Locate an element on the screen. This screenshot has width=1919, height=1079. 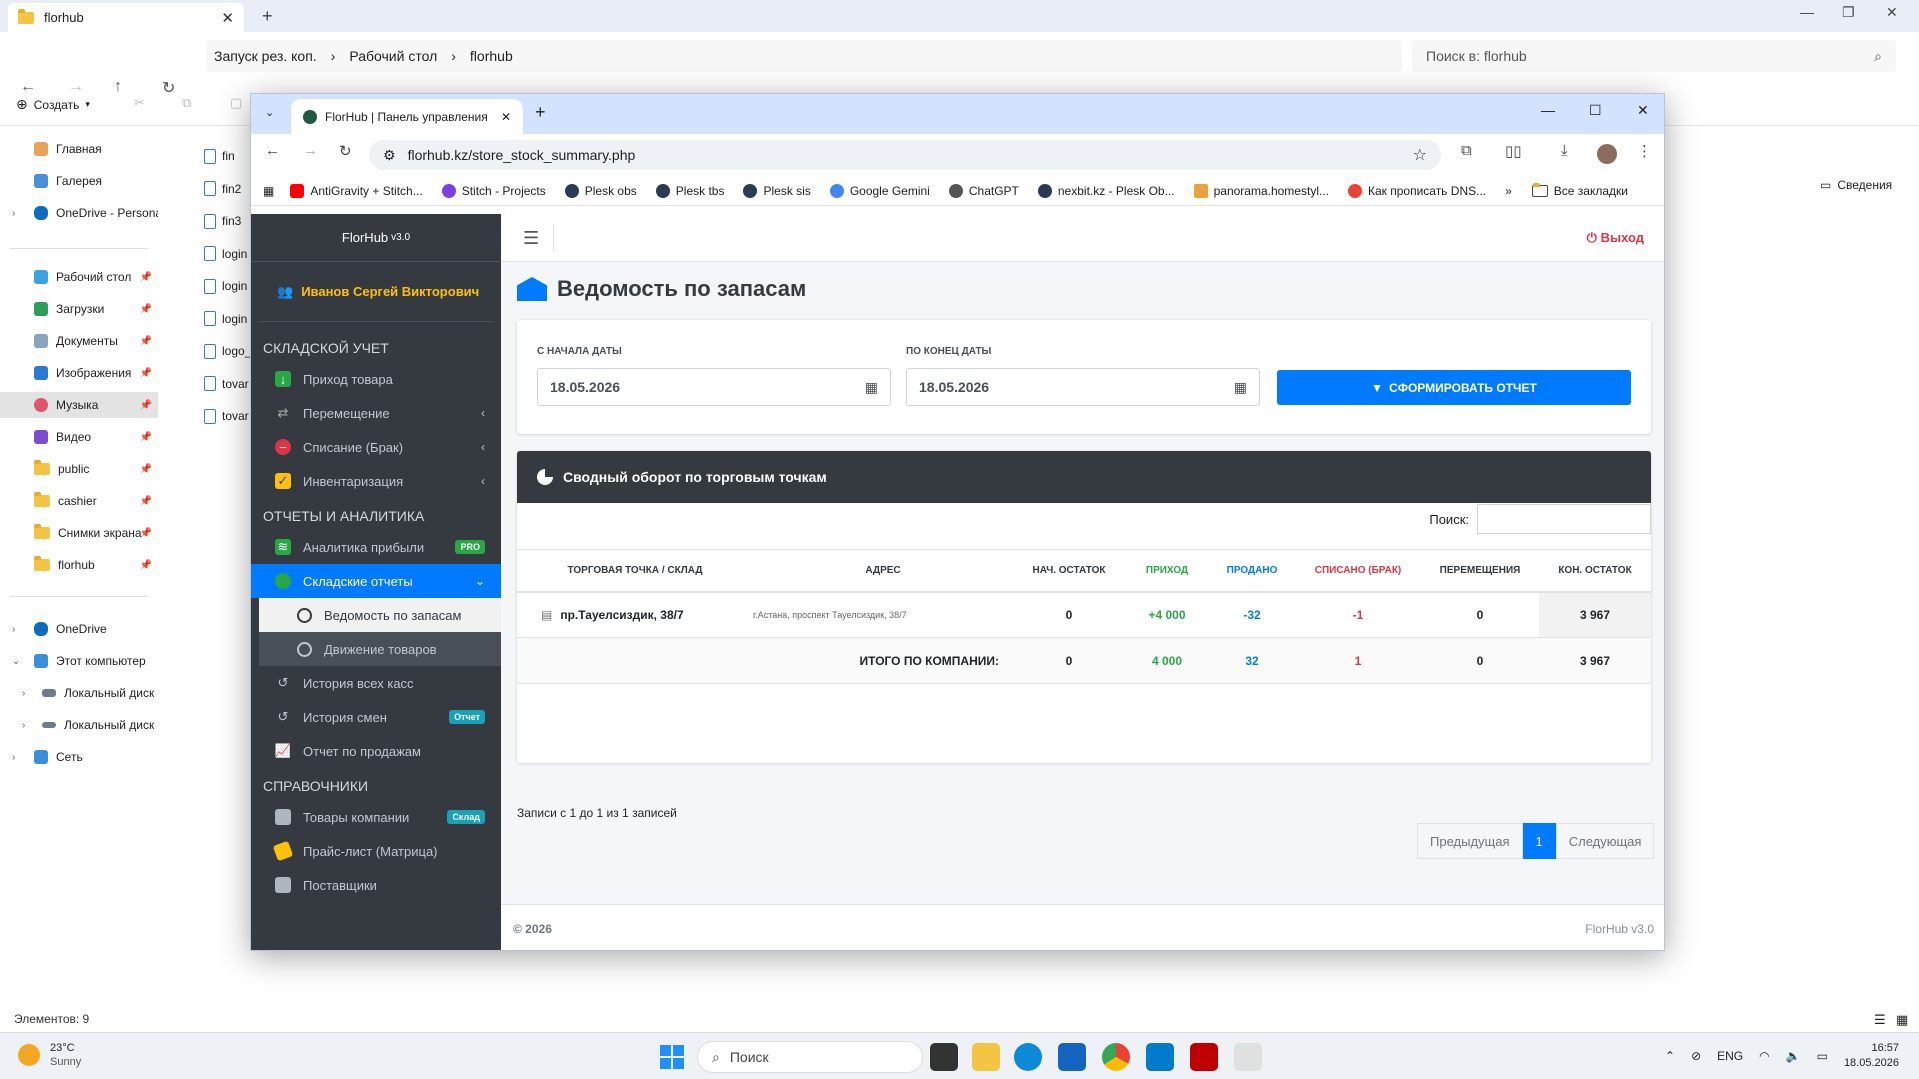
details-button: ▭ Сведения is located at coordinates (1856, 185).